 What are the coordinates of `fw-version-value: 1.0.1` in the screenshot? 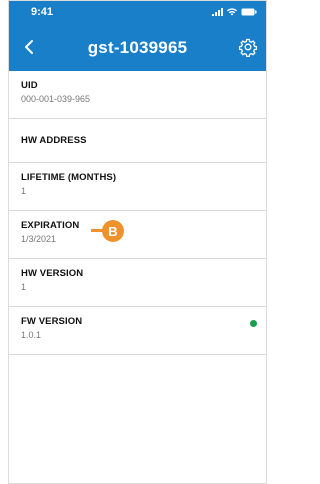 It's located at (31, 335).